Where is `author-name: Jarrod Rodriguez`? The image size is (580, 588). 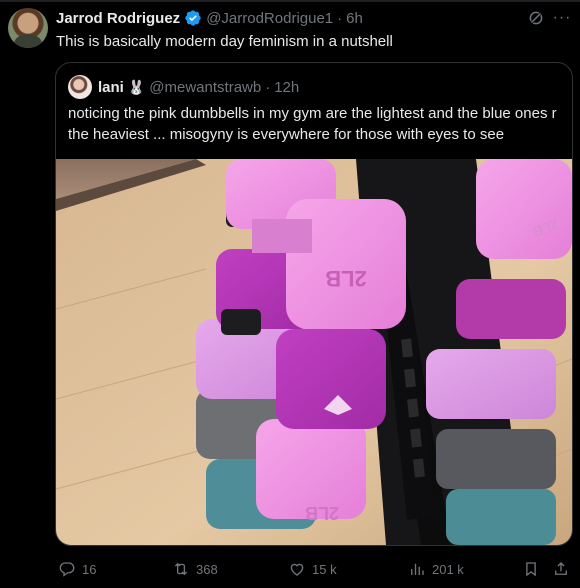
author-name: Jarrod Rodriguez is located at coordinates (118, 18).